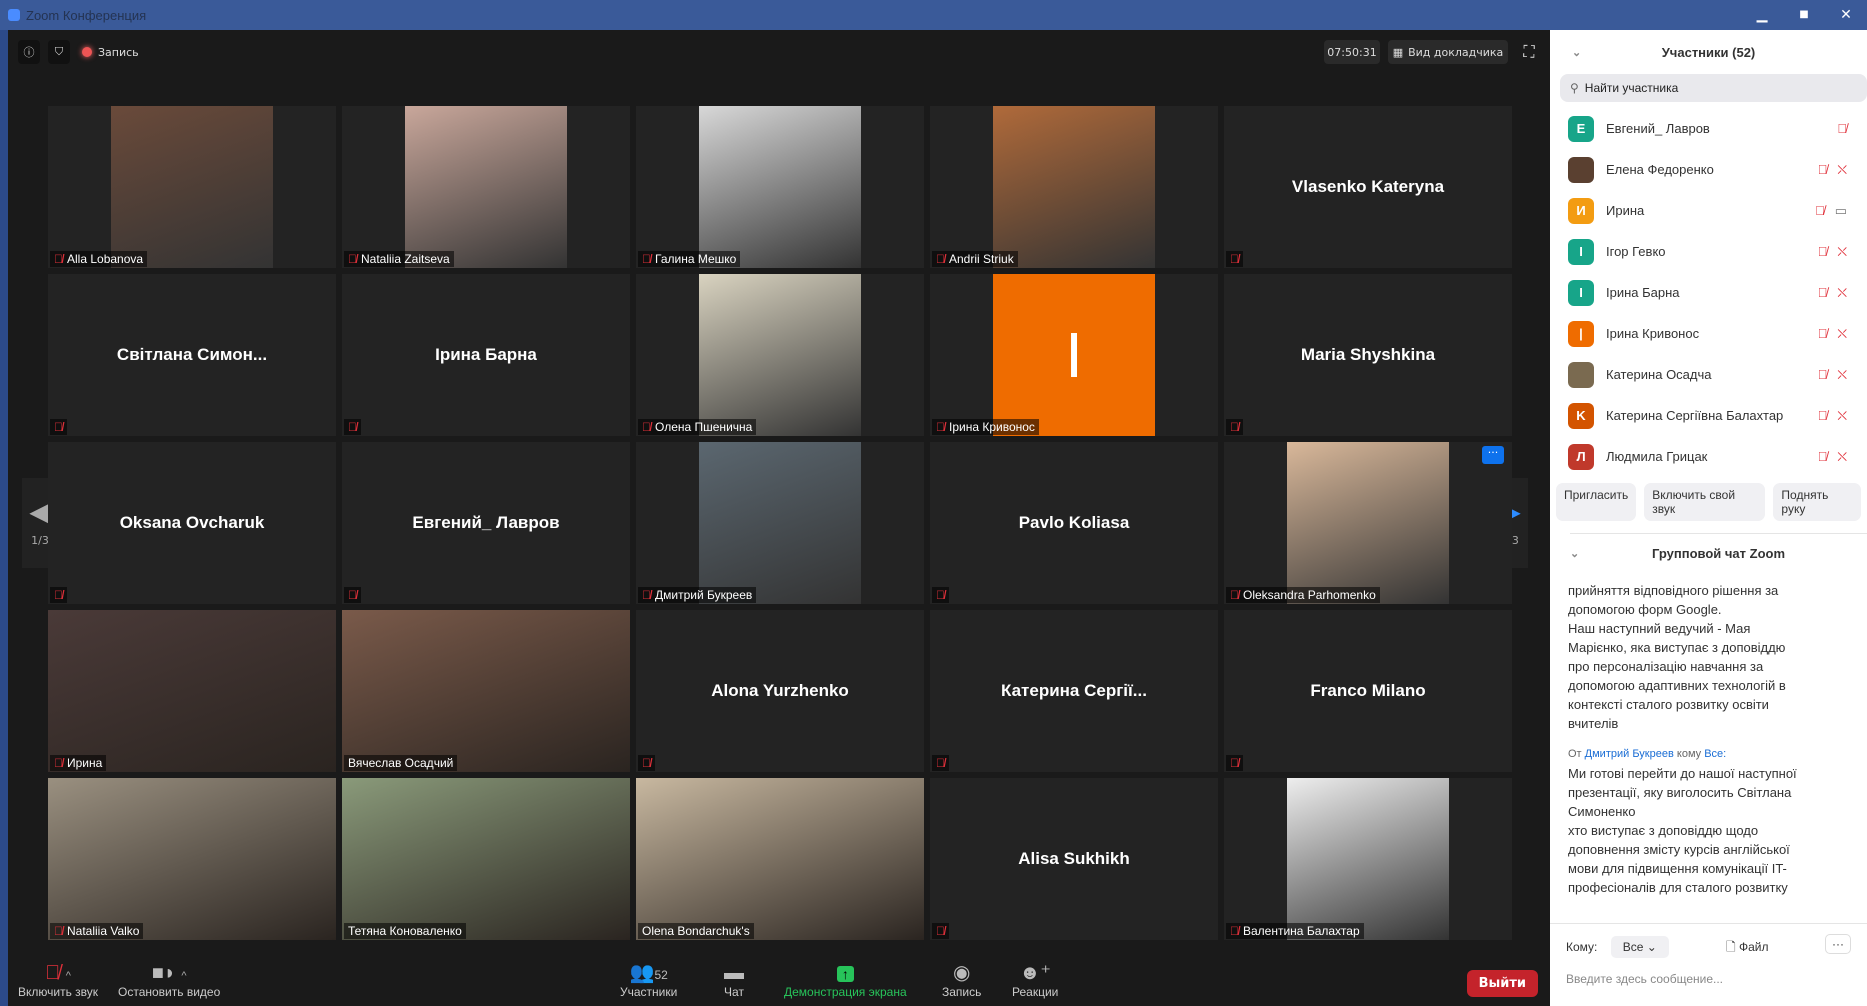 Image resolution: width=1867 pixels, height=1006 pixels. Describe the element at coordinates (486, 691) in the screenshot. I see `participant-tile: Вячеслав Осадчий` at that location.